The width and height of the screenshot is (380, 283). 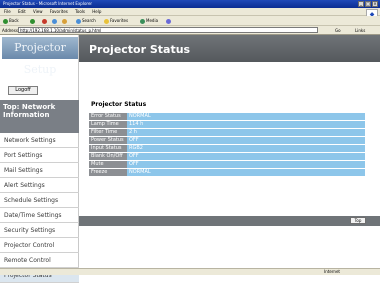 I want to click on forward-button, so click(x=33, y=21).